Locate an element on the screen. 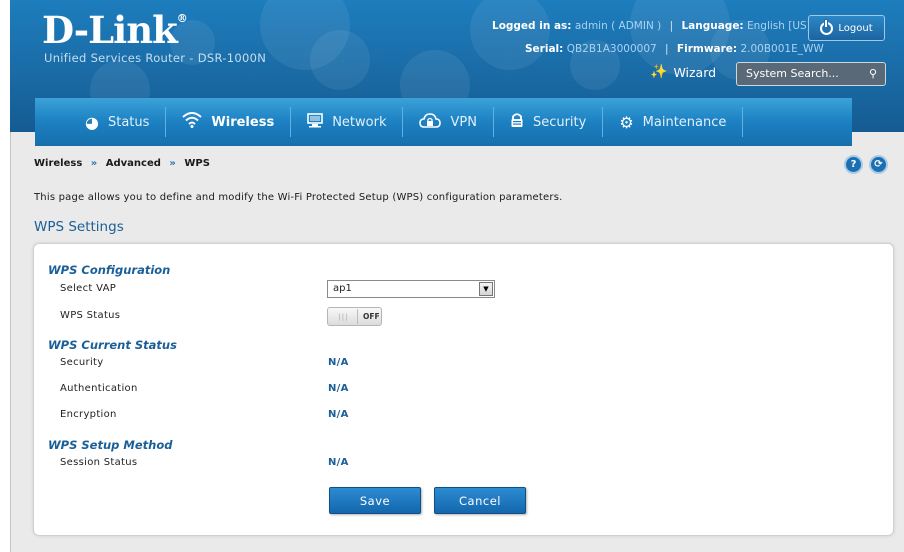  lock-icon is located at coordinates (517, 122).